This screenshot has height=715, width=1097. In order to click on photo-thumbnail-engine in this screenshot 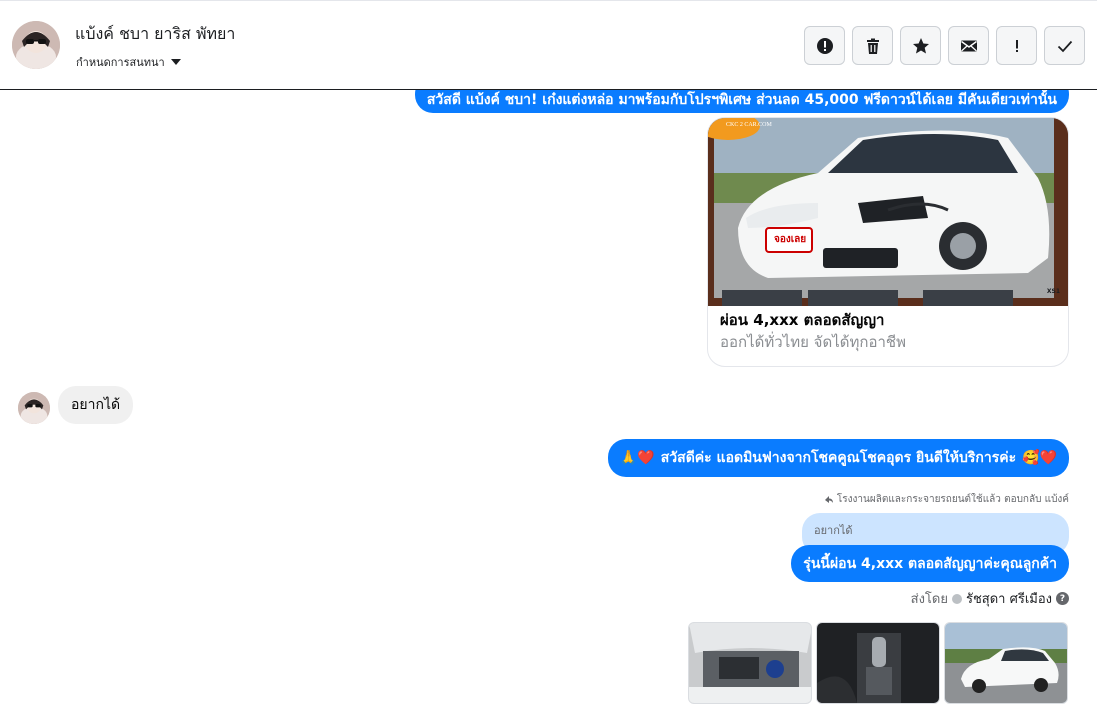, I will do `click(750, 663)`.